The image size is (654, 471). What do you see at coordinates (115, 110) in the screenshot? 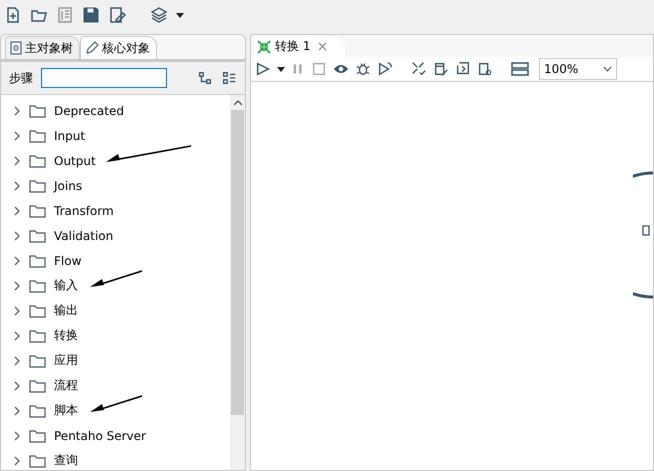
I see `tree-item: Deprecated` at bounding box center [115, 110].